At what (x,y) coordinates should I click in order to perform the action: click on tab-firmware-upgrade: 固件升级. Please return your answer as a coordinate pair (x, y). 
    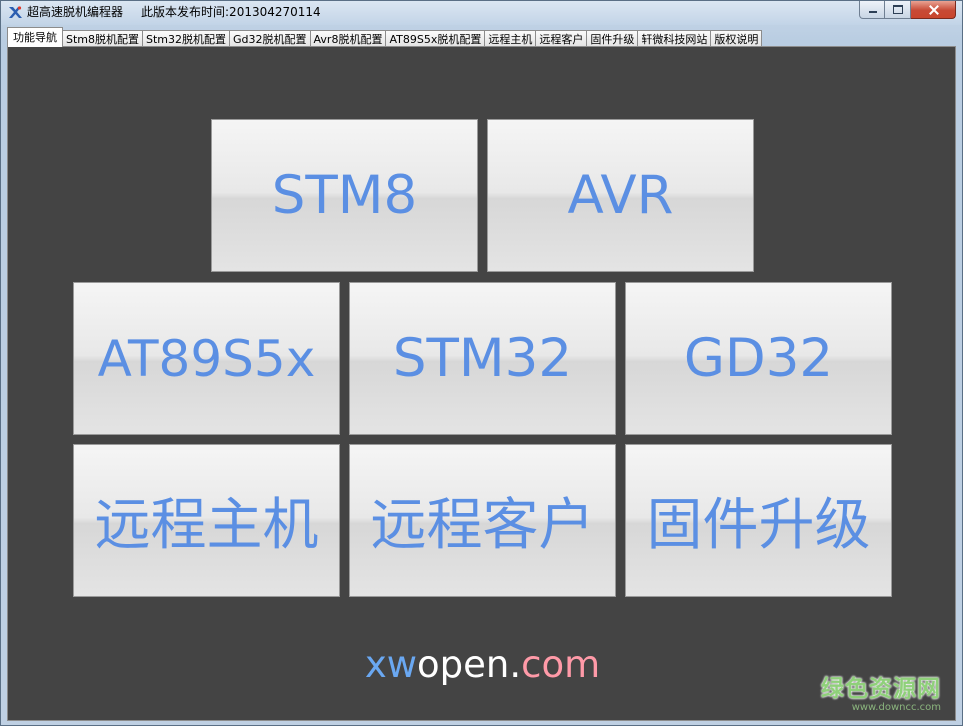
    Looking at the image, I should click on (612, 38).